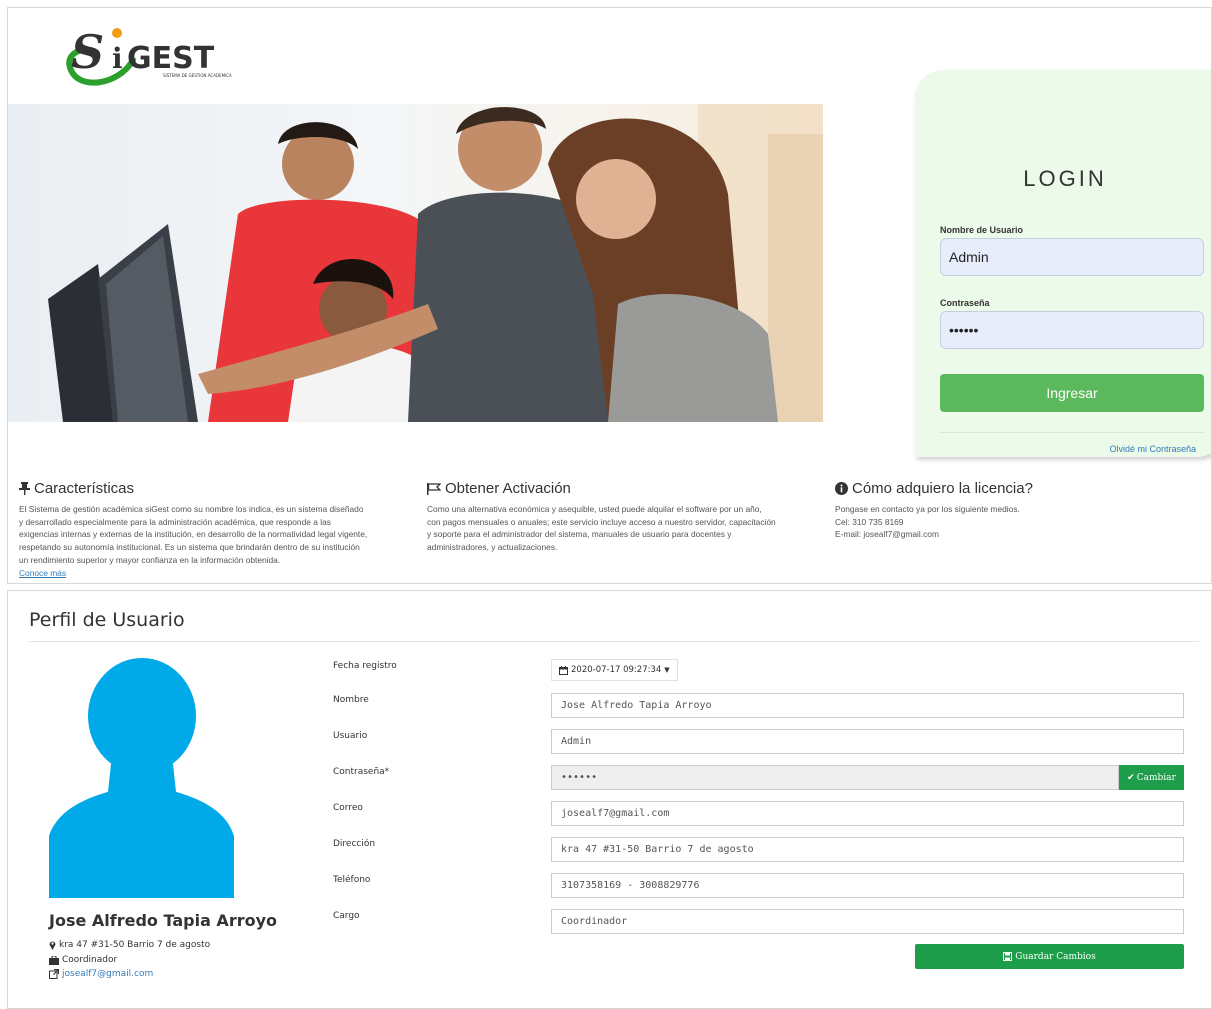  What do you see at coordinates (1072, 330) in the screenshot?
I see `password-input` at bounding box center [1072, 330].